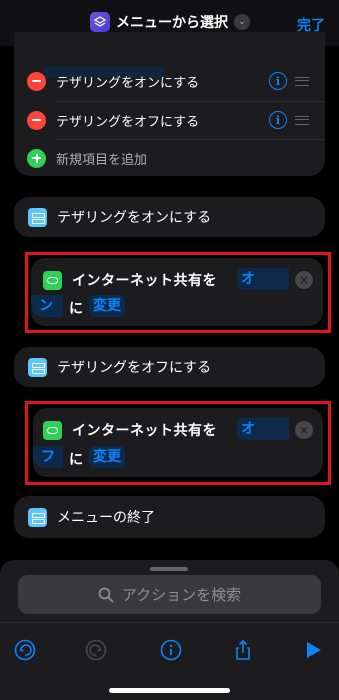  I want to click on value-token-wrap: ン, so click(47, 306).